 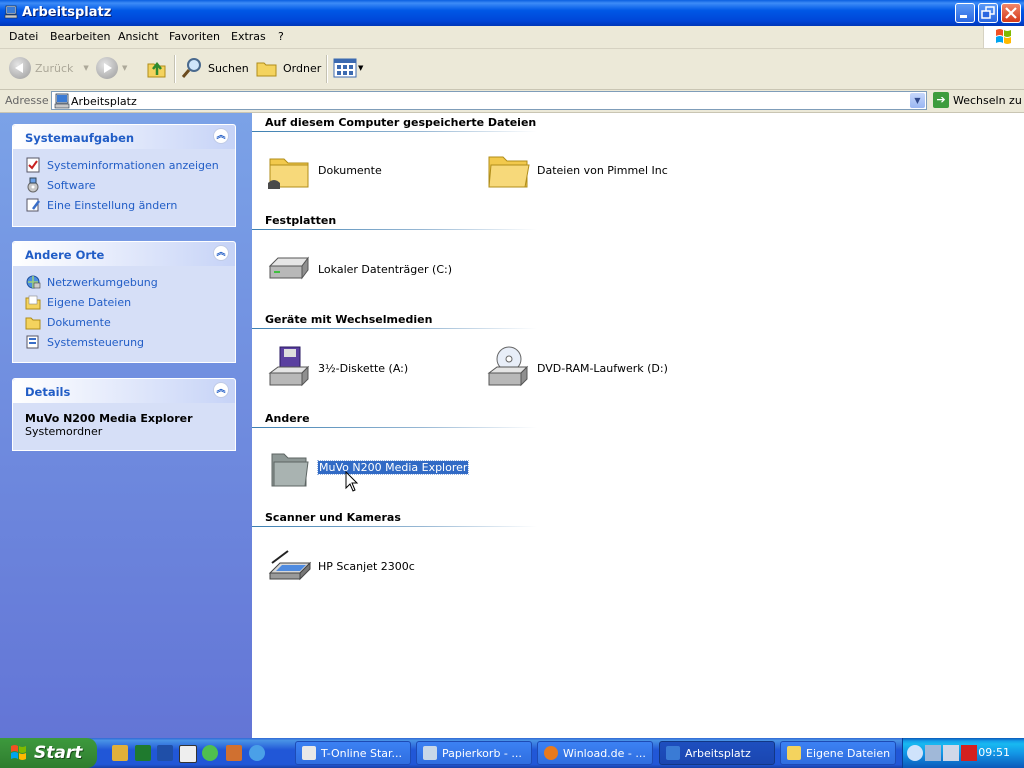 I want to click on system-tasks-header: Systemaufgaben ︽, so click(x=124, y=137).